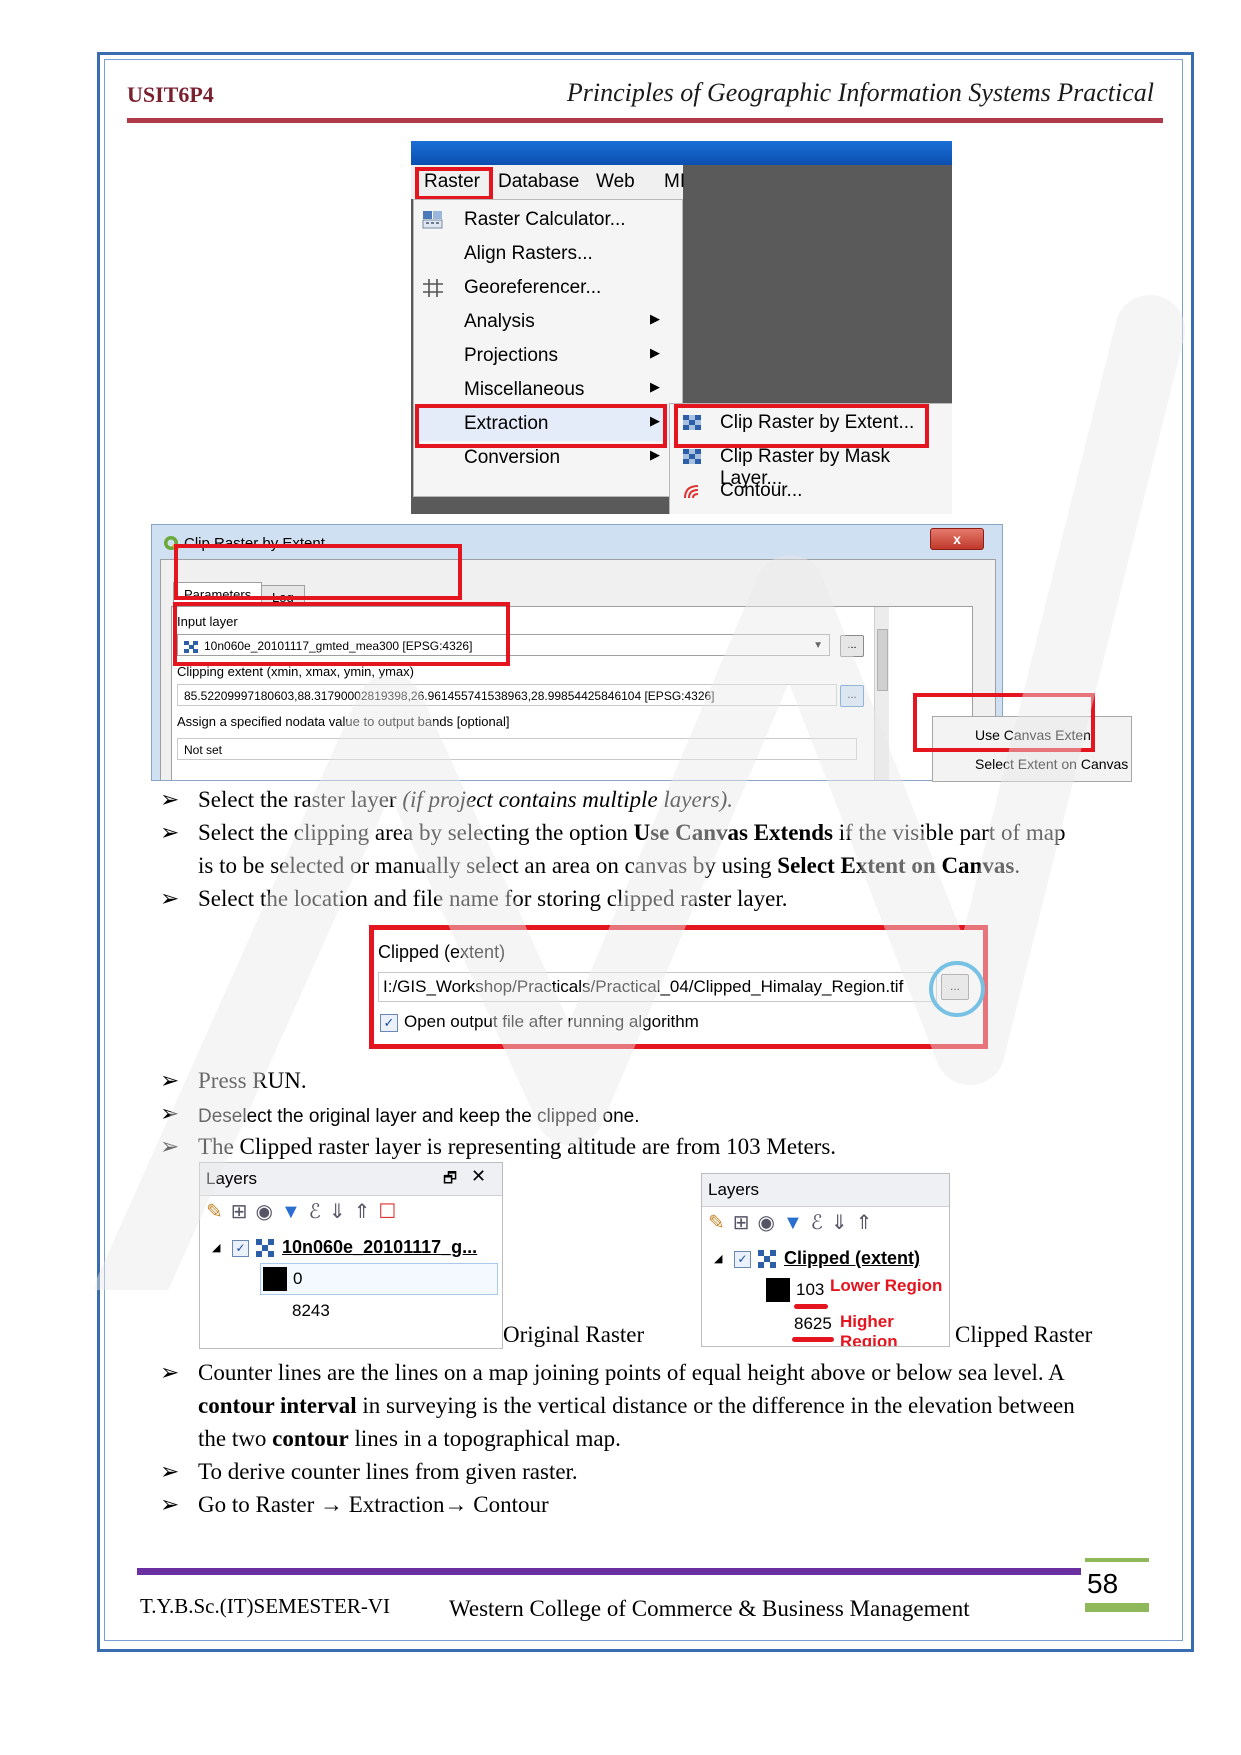 Image resolution: width=1241 pixels, height=1755 pixels. I want to click on close-icon: ✕, so click(478, 1176).